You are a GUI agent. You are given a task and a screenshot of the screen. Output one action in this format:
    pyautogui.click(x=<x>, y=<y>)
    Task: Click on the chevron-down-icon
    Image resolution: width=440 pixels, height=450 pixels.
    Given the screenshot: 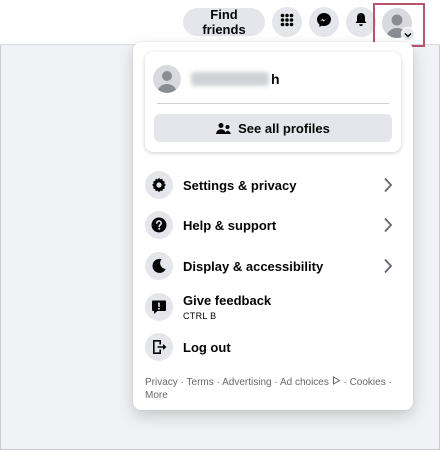 What is the action you would take?
    pyautogui.click(x=408, y=34)
    